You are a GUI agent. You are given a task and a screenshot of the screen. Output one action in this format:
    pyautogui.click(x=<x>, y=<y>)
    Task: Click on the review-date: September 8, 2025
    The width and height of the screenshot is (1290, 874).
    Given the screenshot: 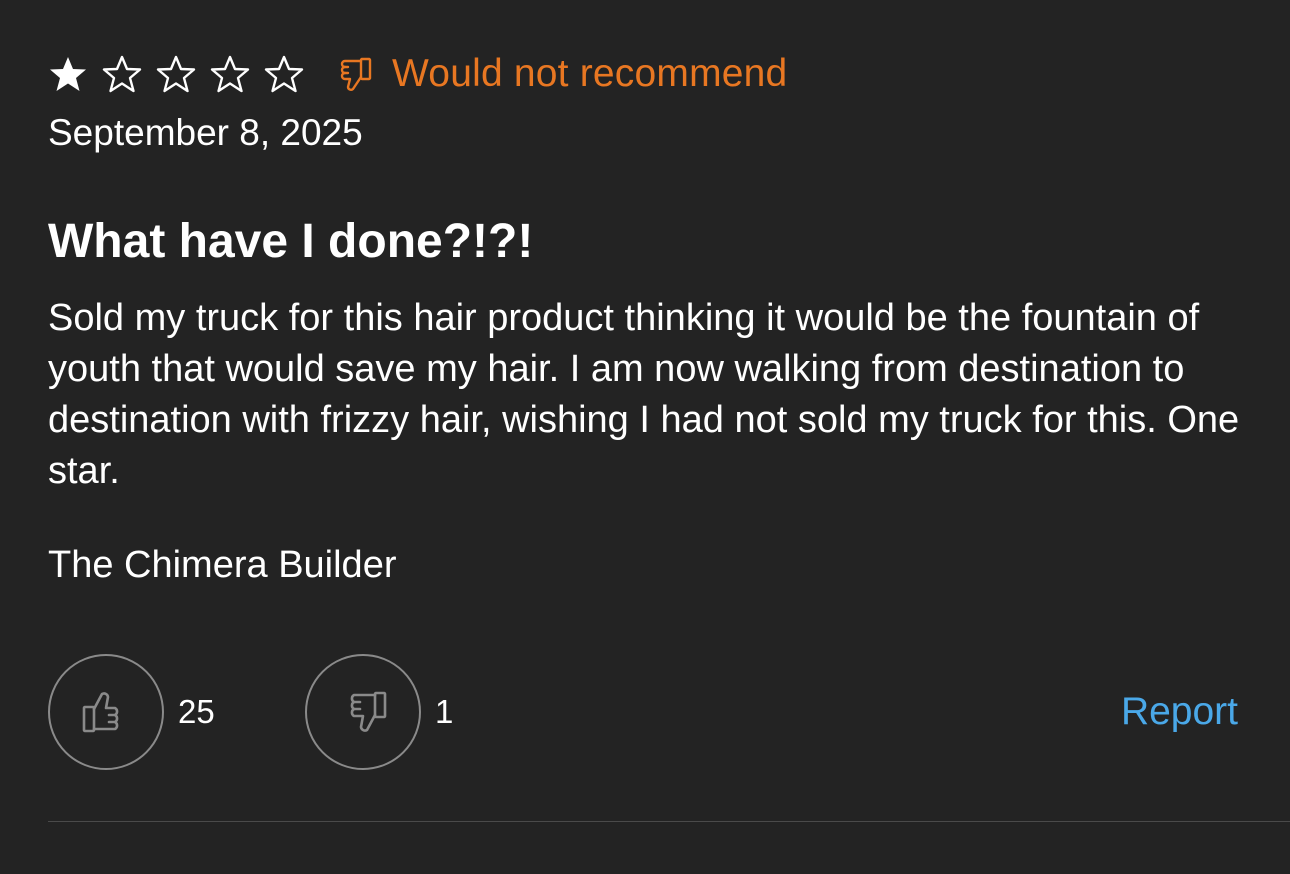 What is the action you would take?
    pyautogui.click(x=205, y=132)
    